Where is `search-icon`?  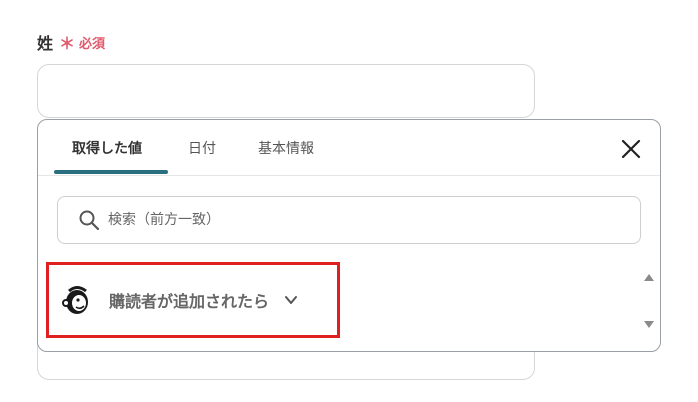
search-icon is located at coordinates (89, 220).